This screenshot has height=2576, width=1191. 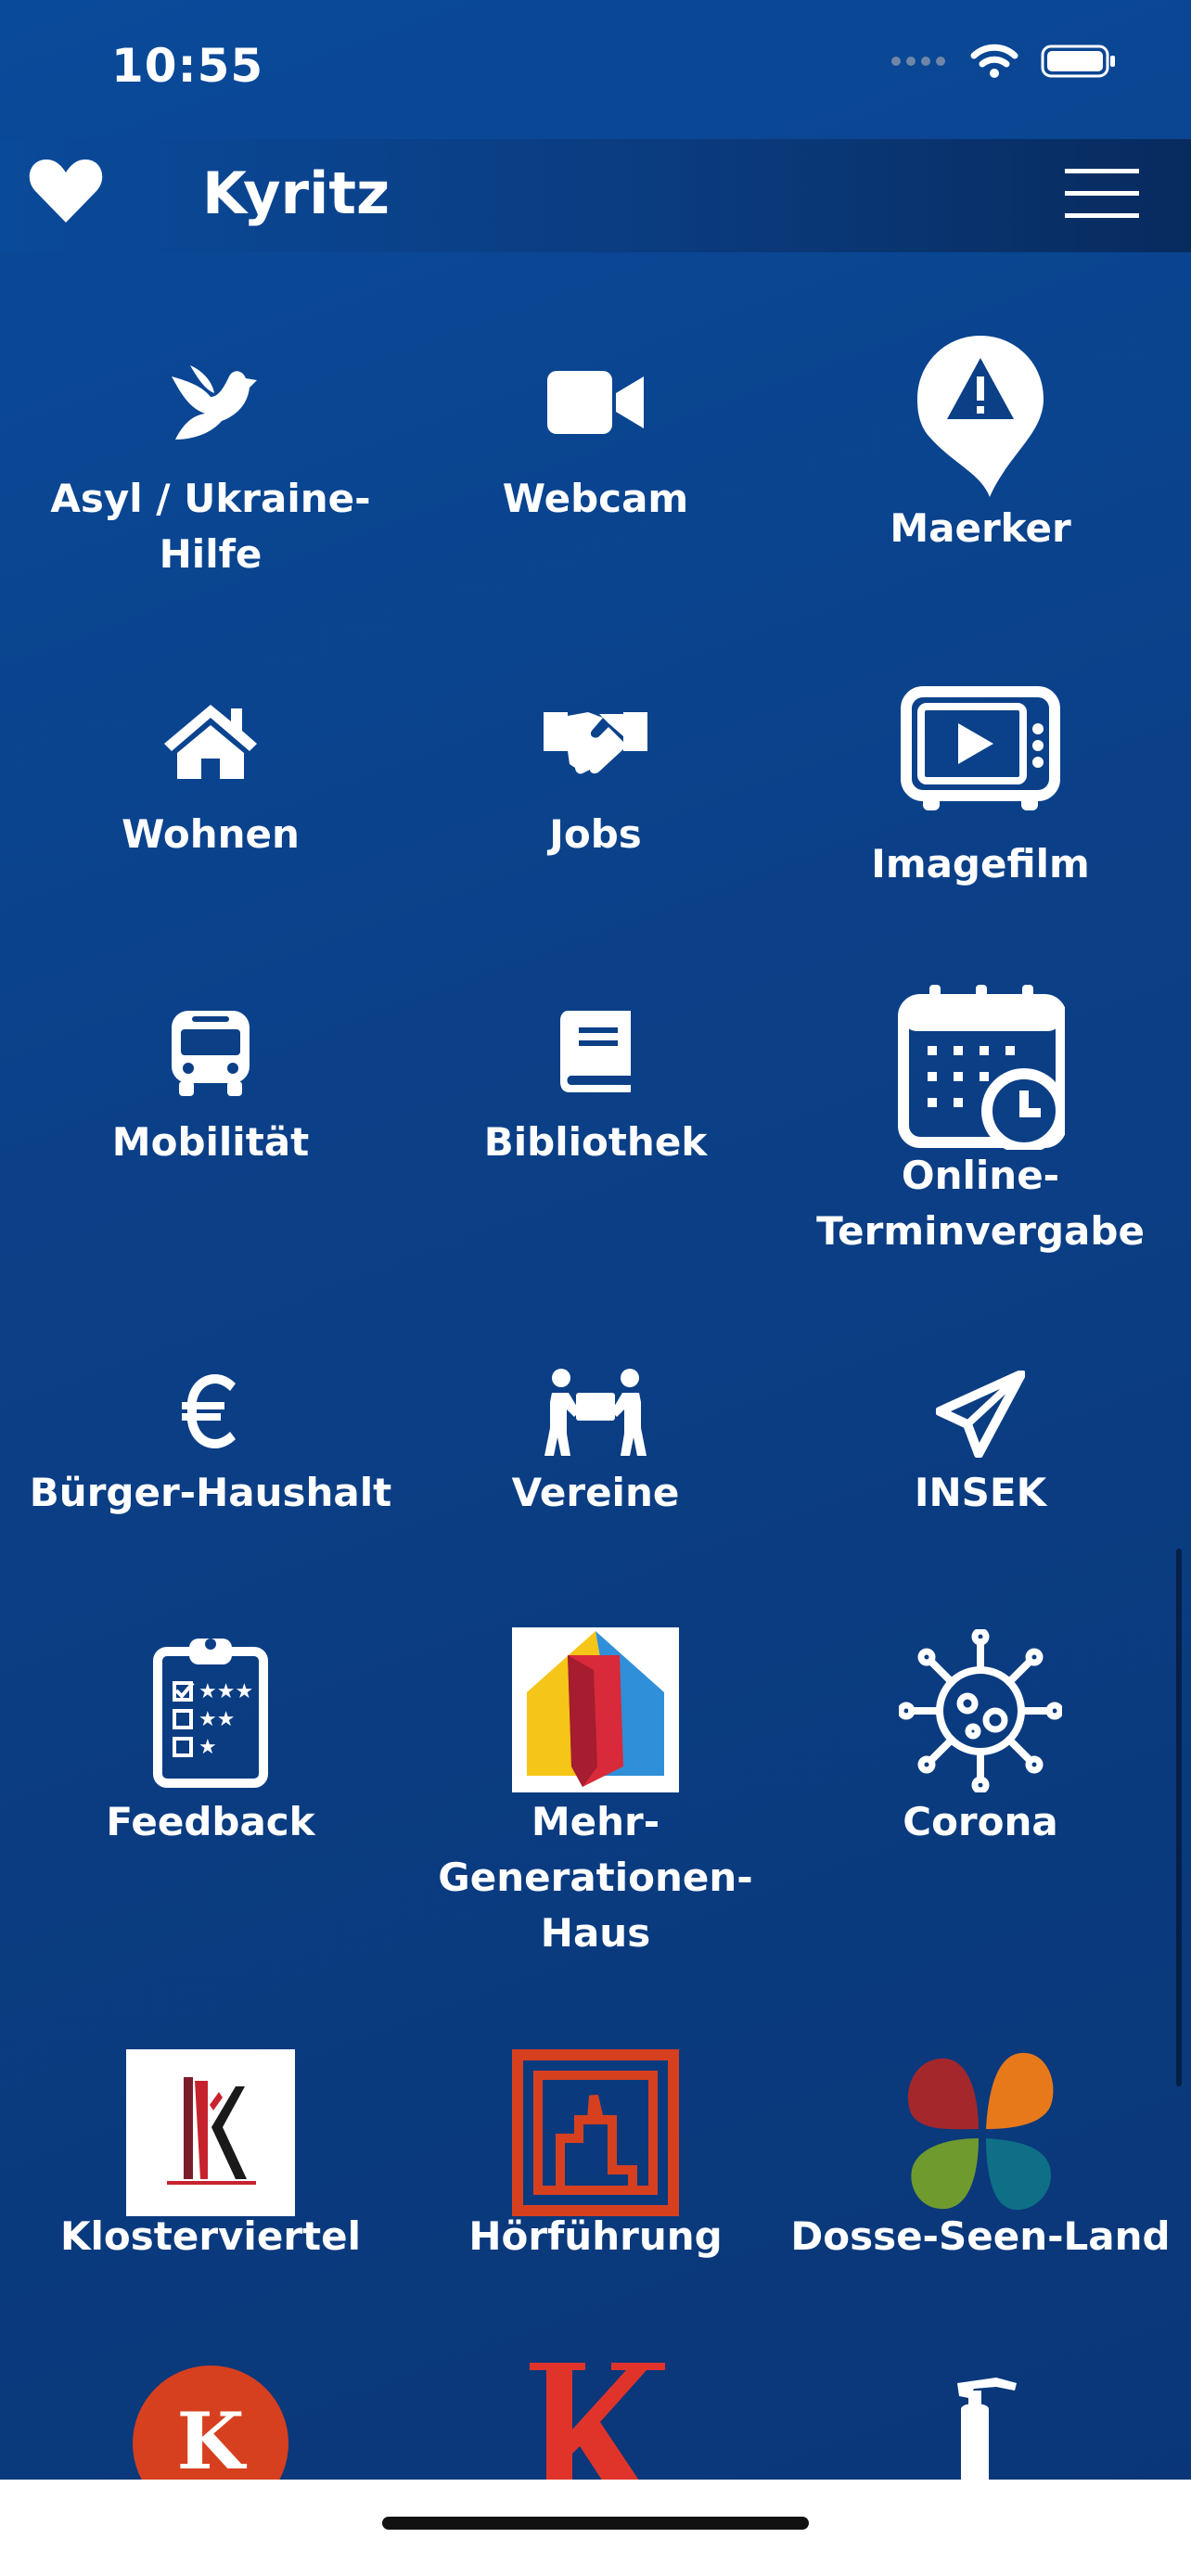 What do you see at coordinates (595, 1413) in the screenshot?
I see `people-carry-icon` at bounding box center [595, 1413].